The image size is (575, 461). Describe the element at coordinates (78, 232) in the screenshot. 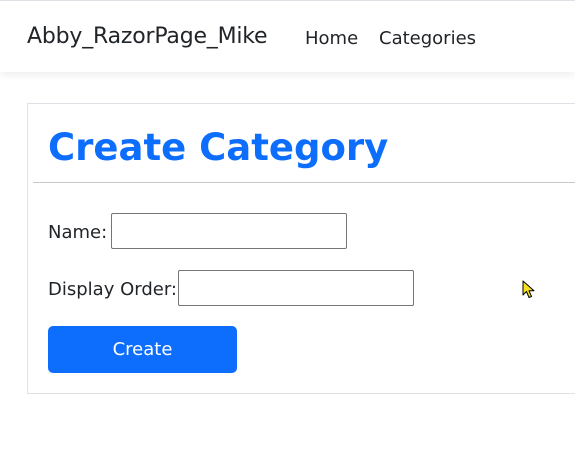

I see `name-label: Name:` at that location.